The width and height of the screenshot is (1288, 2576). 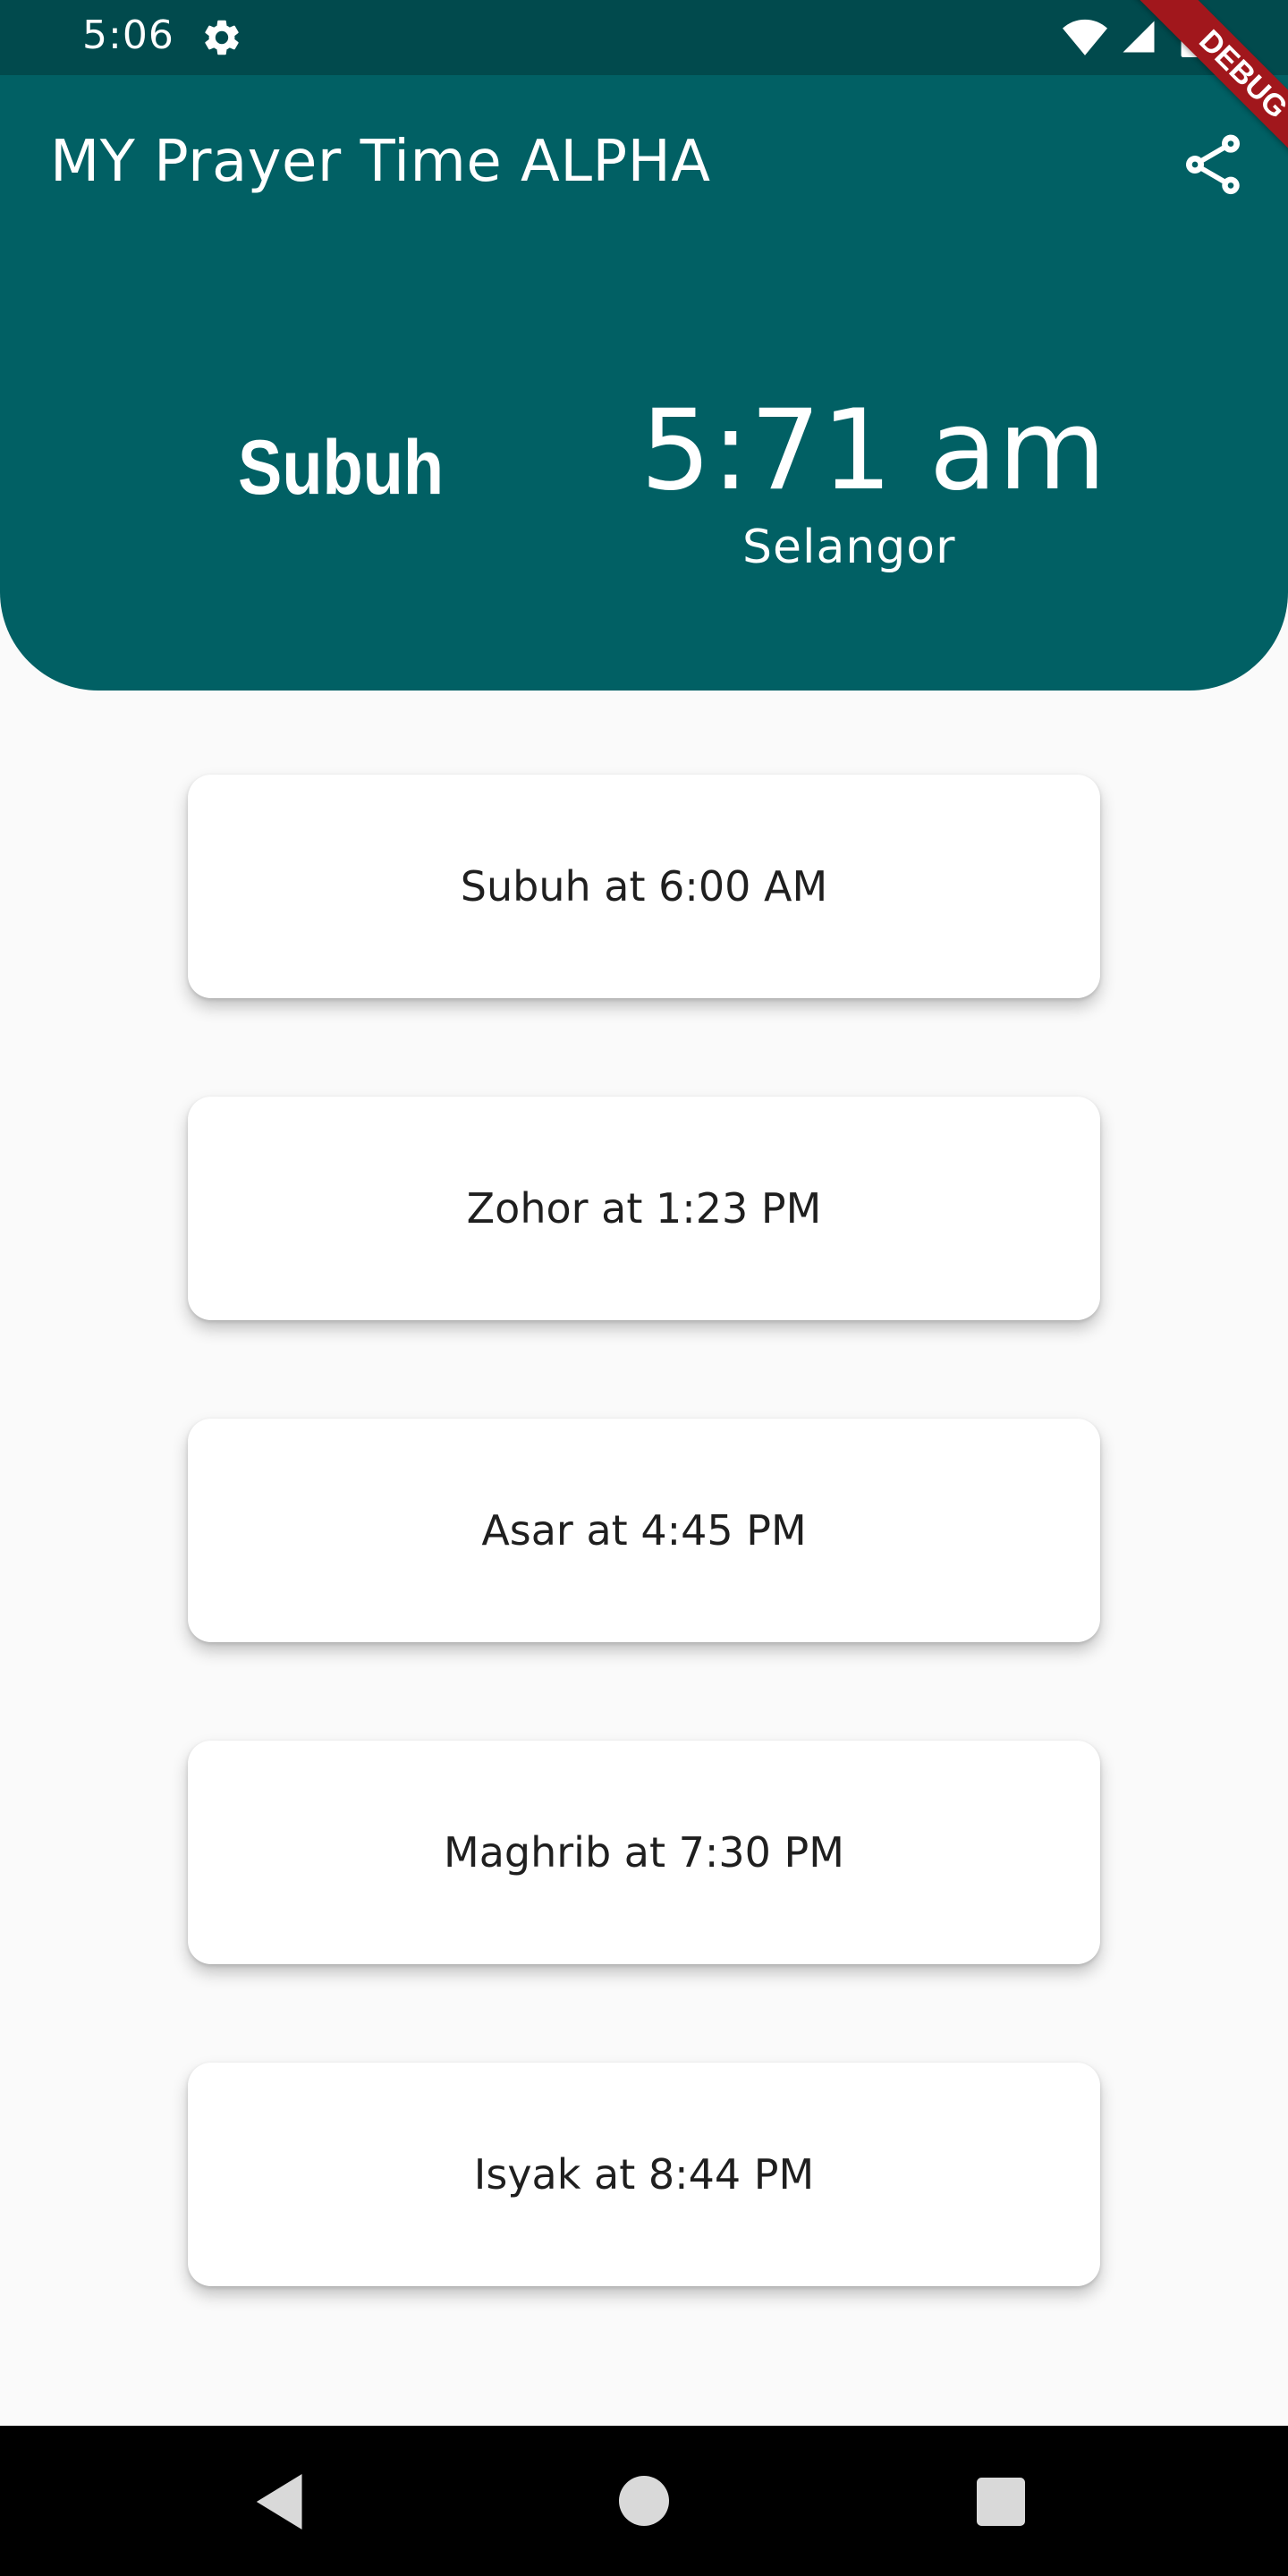 I want to click on prayer-card-zohor: Zohor at 1:23 PM, so click(x=644, y=1208).